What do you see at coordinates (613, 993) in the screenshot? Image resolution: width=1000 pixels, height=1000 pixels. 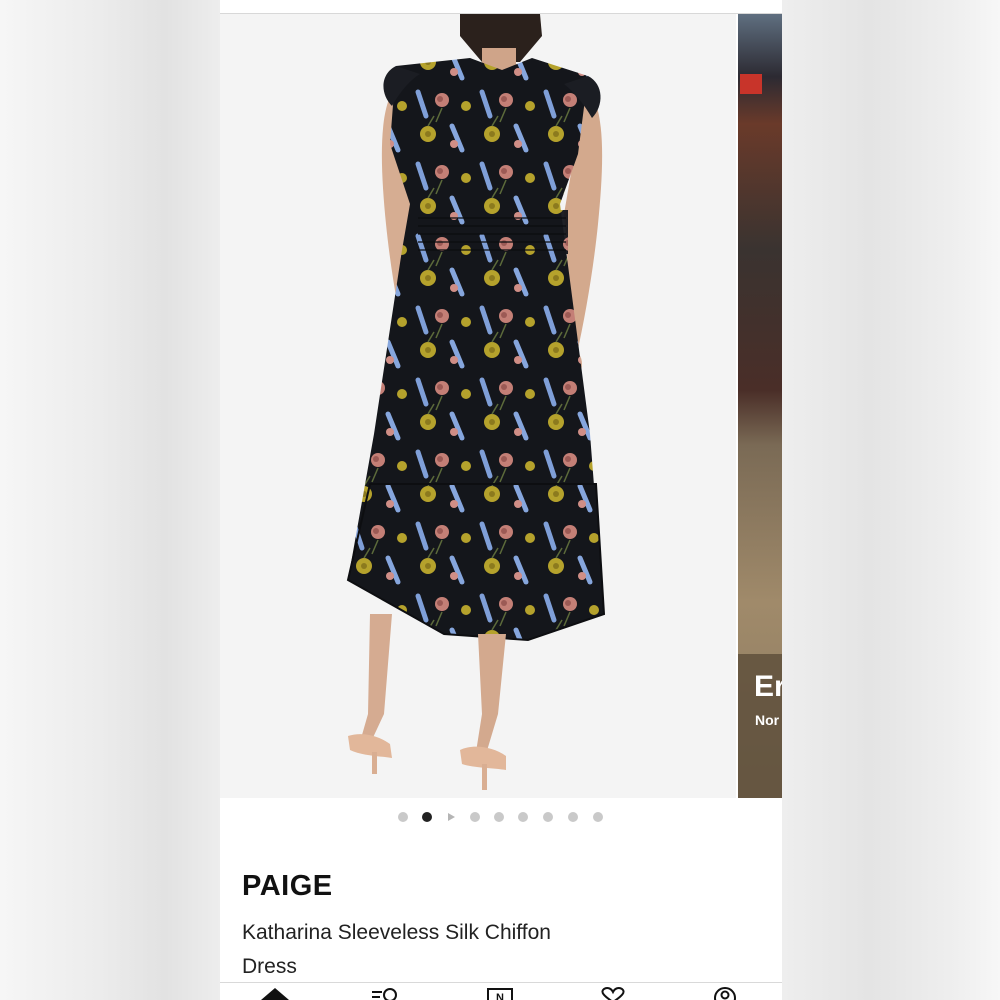 I see `heart-icon` at bounding box center [613, 993].